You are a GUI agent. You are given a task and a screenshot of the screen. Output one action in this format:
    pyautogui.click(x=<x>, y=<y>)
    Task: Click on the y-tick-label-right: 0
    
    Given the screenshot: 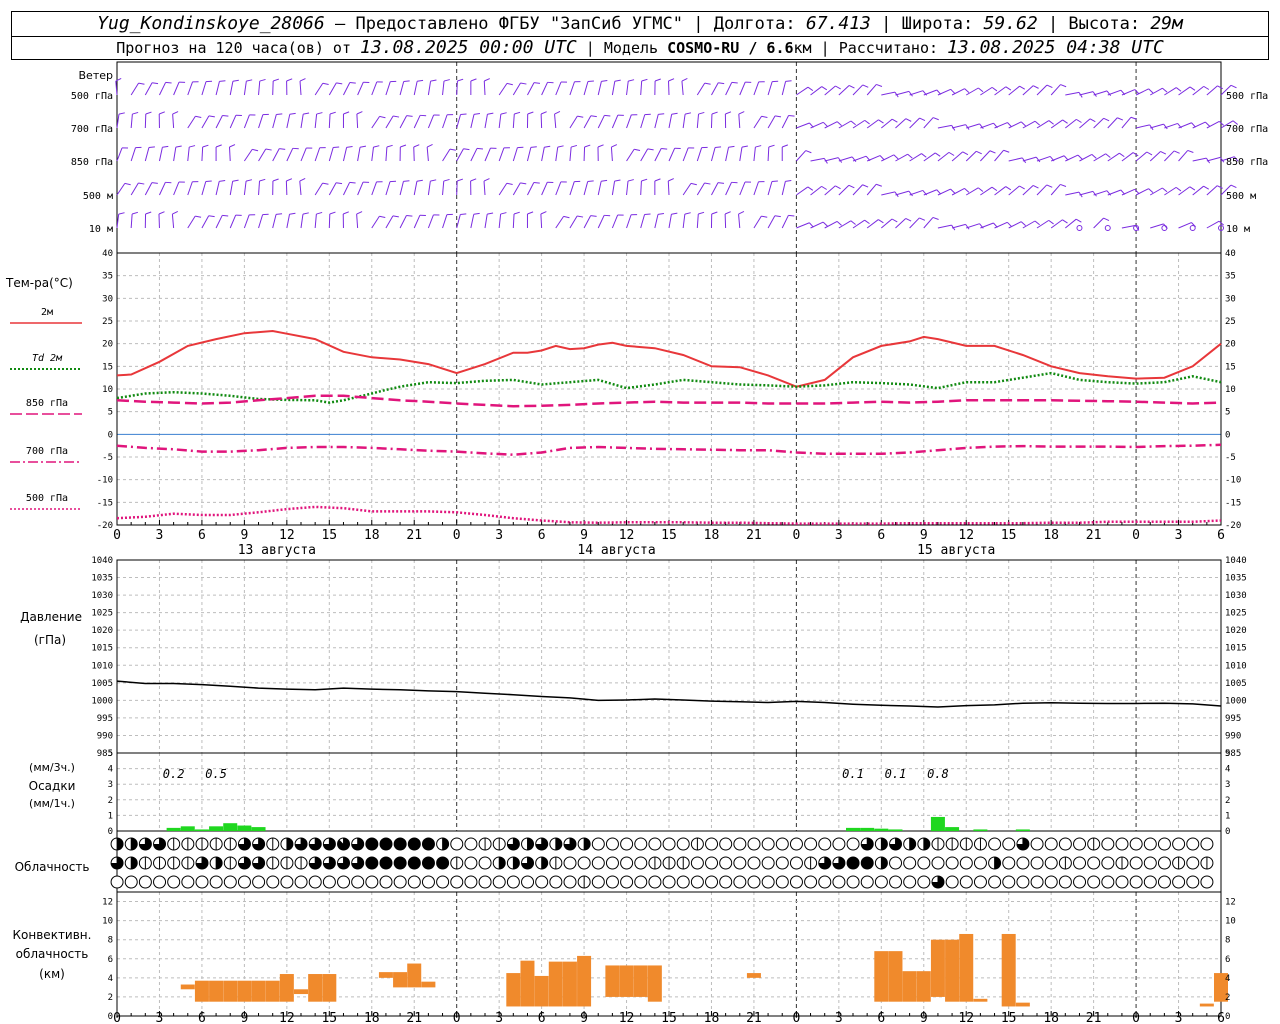 What is the action you would take?
    pyautogui.click(x=1227, y=832)
    